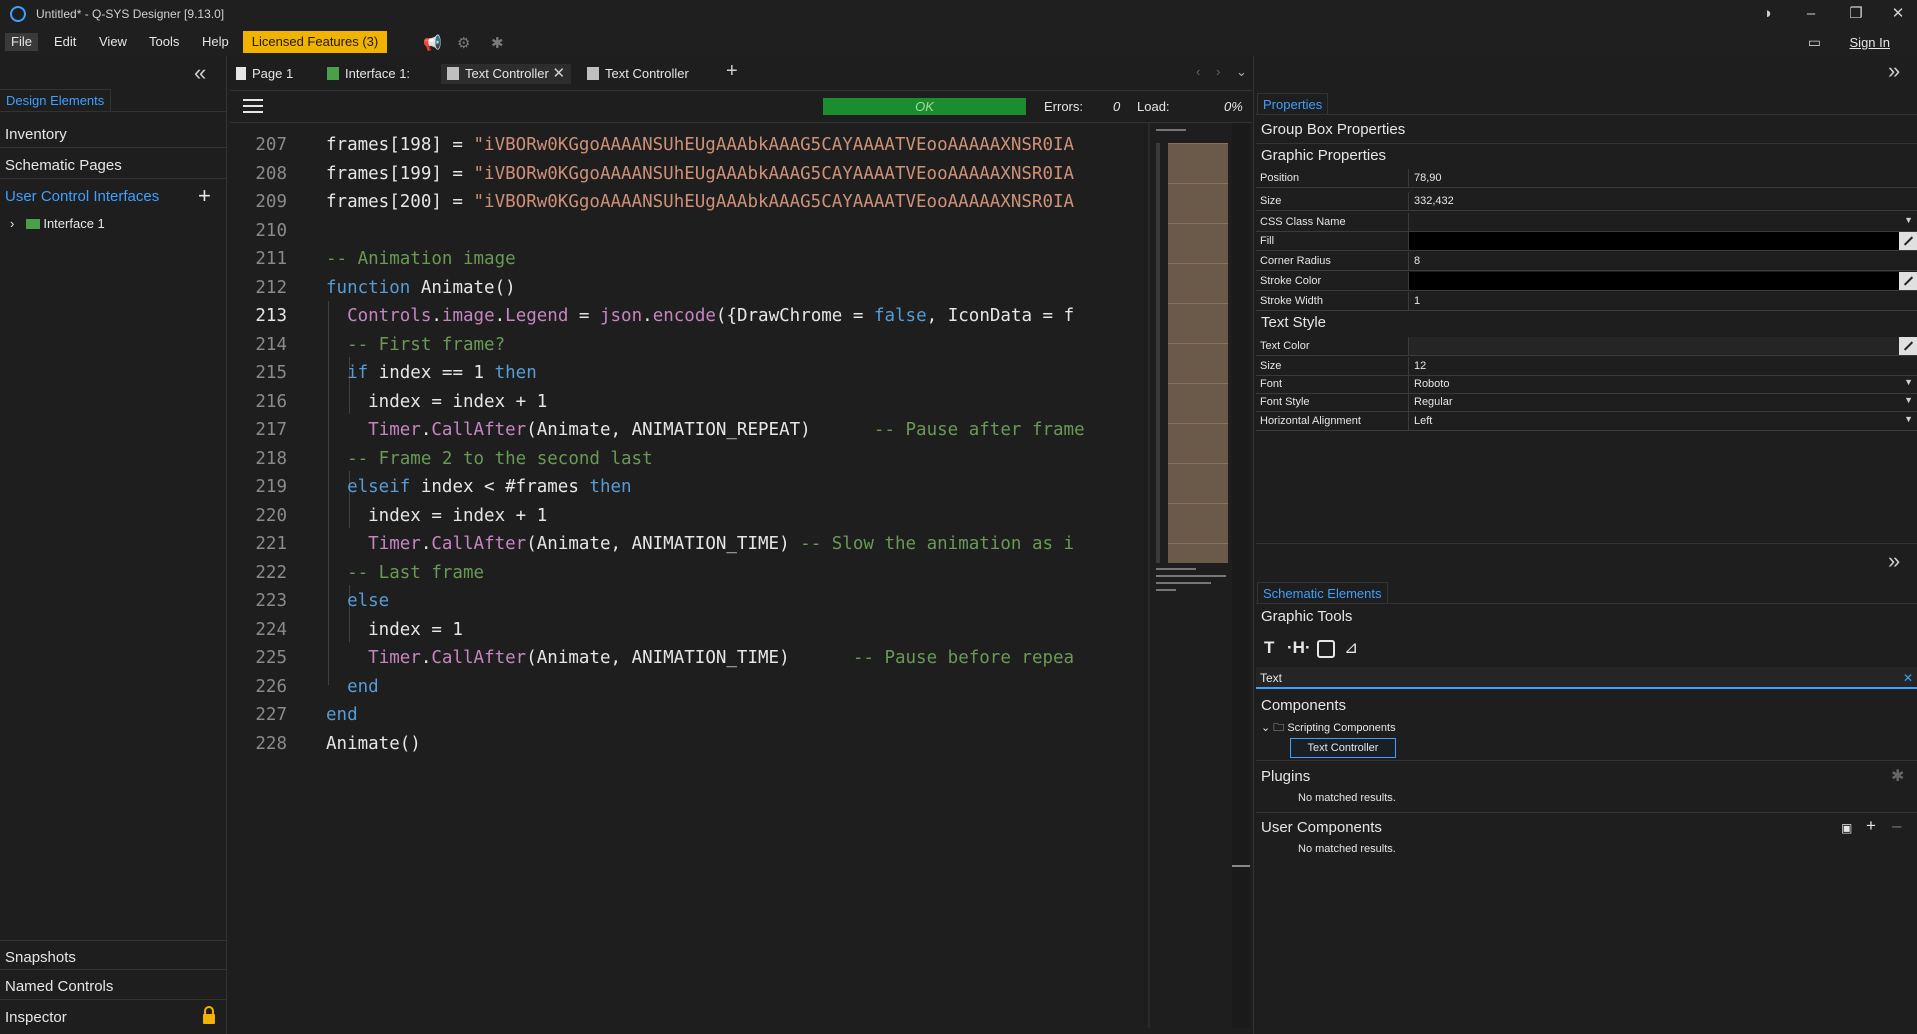  What do you see at coordinates (1191, 358) in the screenshot?
I see `code-minimap` at bounding box center [1191, 358].